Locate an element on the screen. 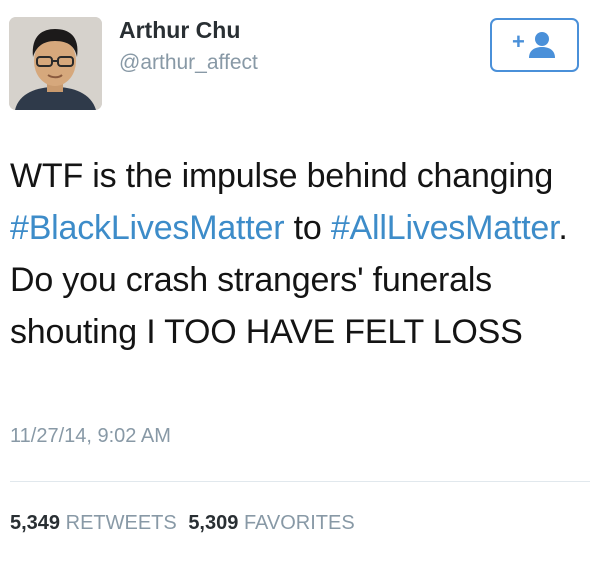  author-handle: @arthur_affect is located at coordinates (188, 63).